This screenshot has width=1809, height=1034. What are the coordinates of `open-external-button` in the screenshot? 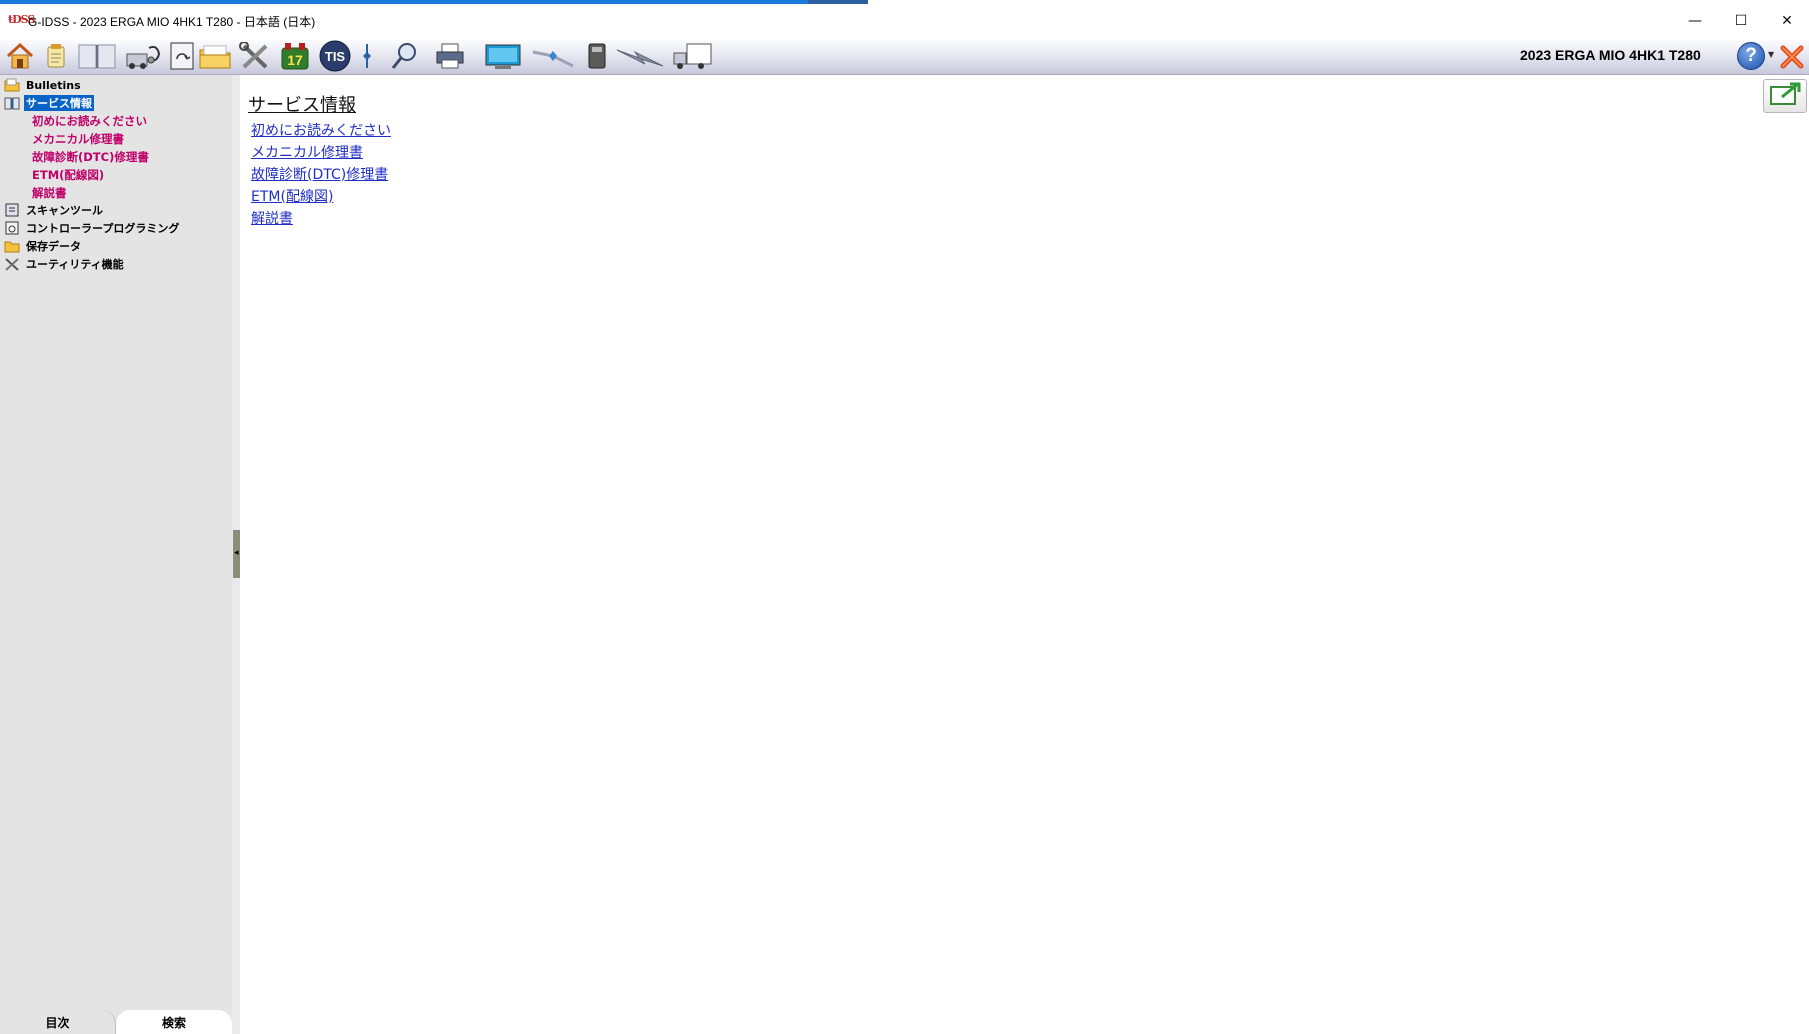 It's located at (1785, 96).